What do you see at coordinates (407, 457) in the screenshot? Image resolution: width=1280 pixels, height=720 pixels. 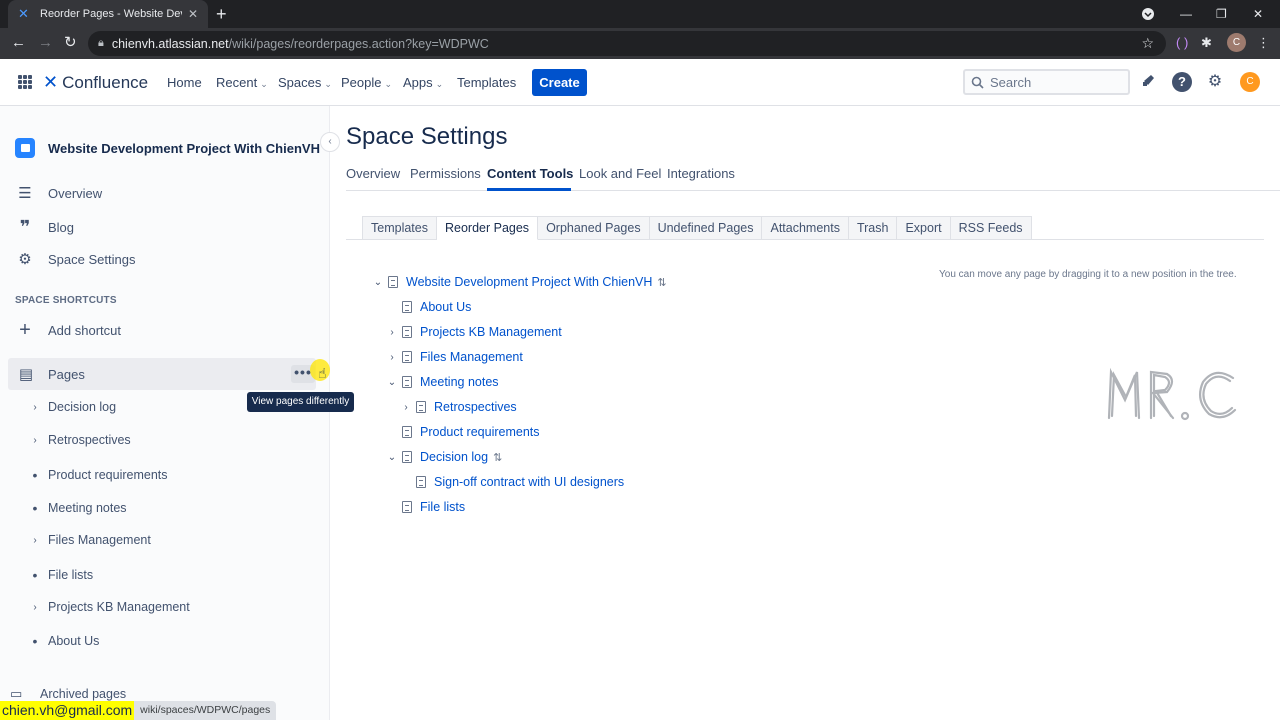 I see `page-icon` at bounding box center [407, 457].